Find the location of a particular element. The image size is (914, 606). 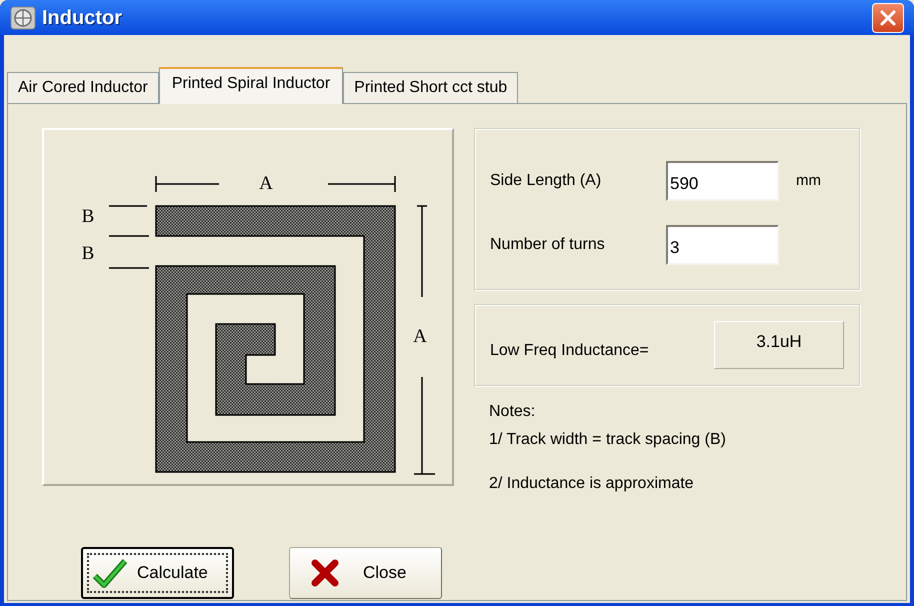

close-icon is located at coordinates (888, 17).